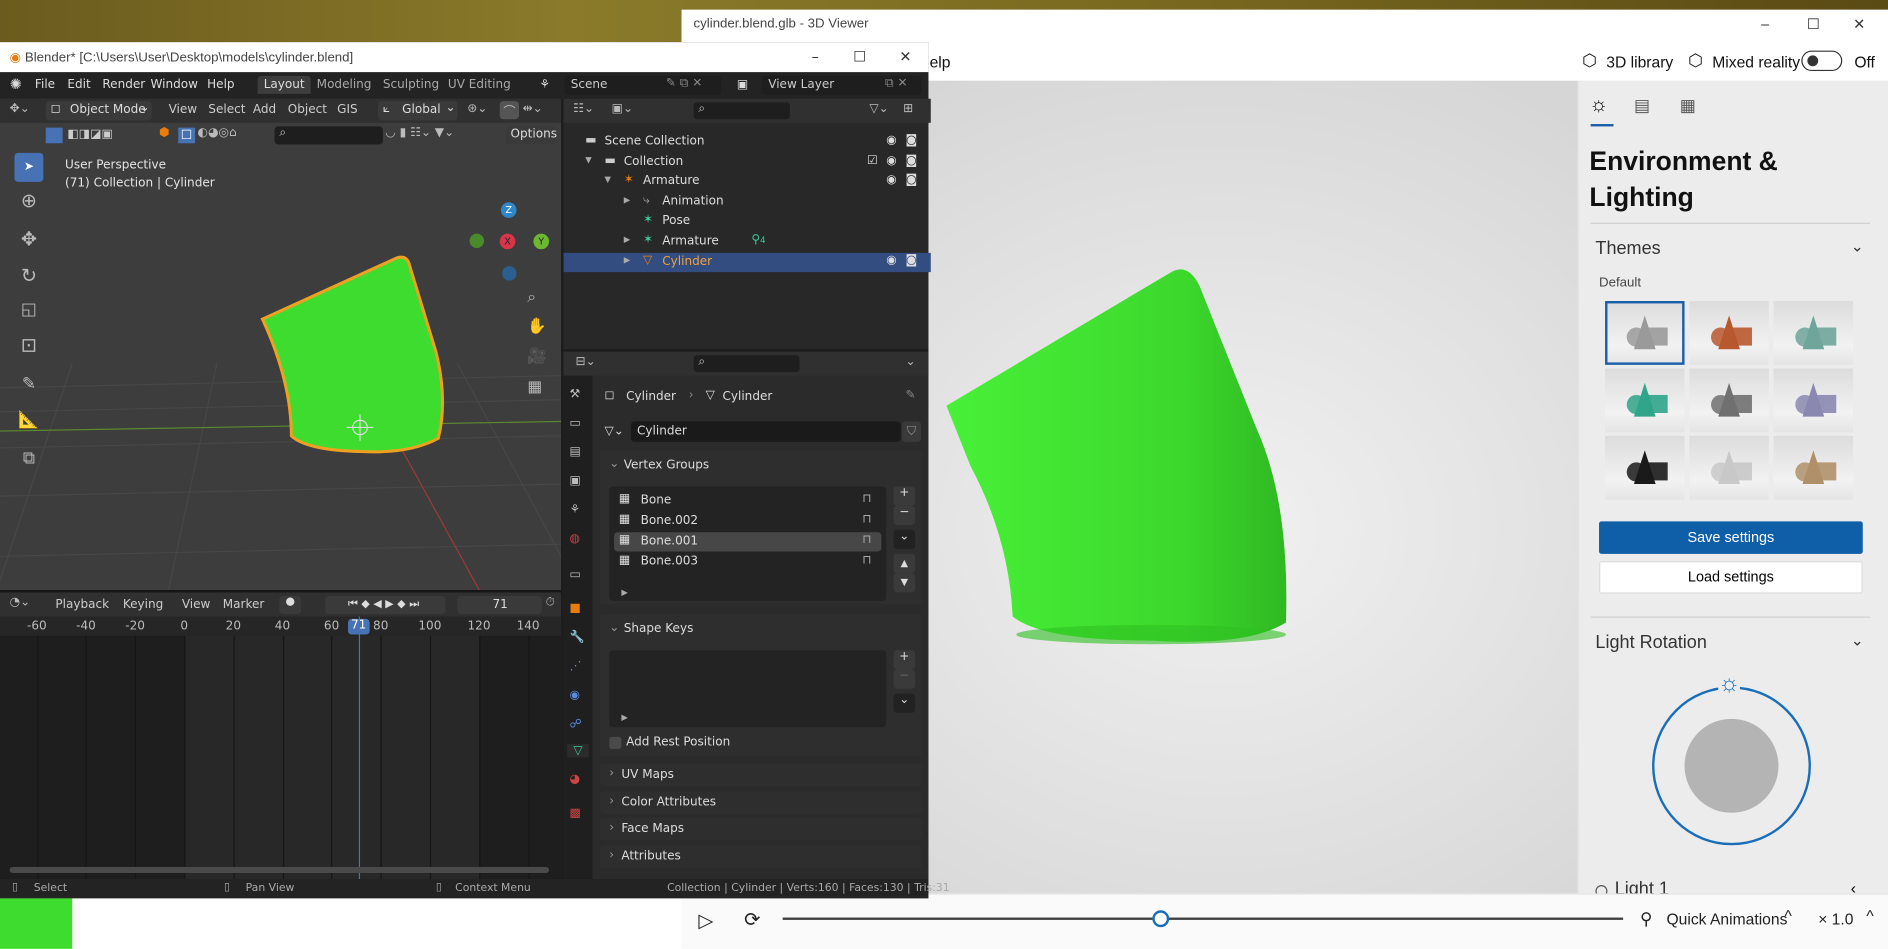  What do you see at coordinates (1650, 642) in the screenshot?
I see `light-rotation-header: Light Rotation` at bounding box center [1650, 642].